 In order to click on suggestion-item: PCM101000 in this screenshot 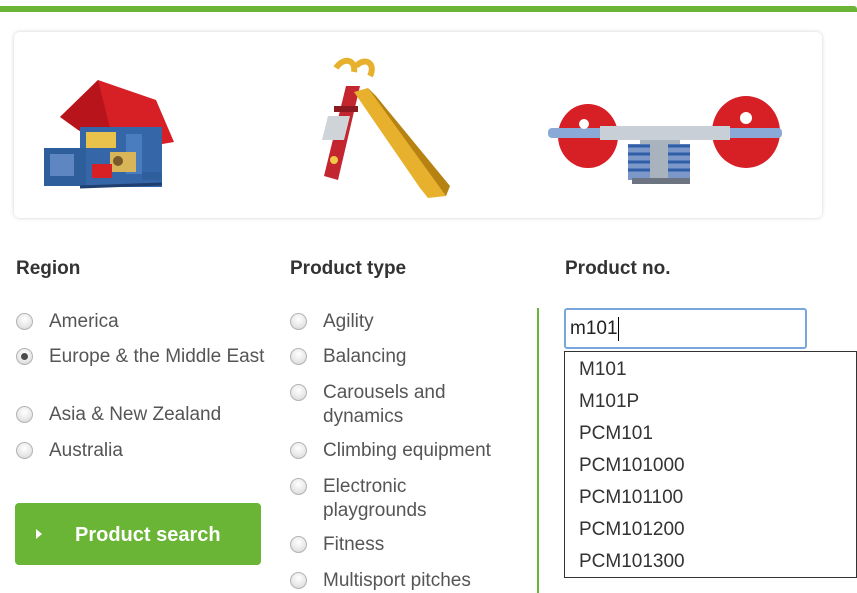, I will do `click(632, 466)`.